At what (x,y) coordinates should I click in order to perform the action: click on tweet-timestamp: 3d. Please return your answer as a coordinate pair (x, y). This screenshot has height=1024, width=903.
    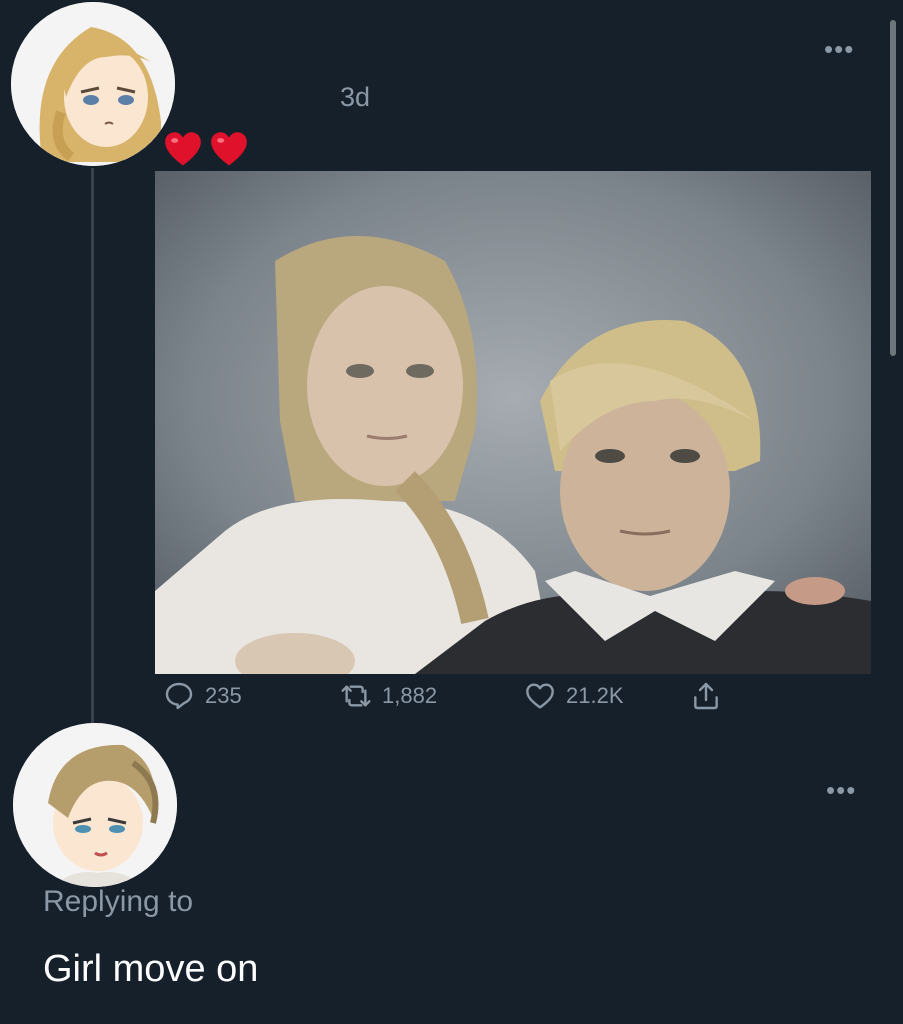
    Looking at the image, I should click on (355, 97).